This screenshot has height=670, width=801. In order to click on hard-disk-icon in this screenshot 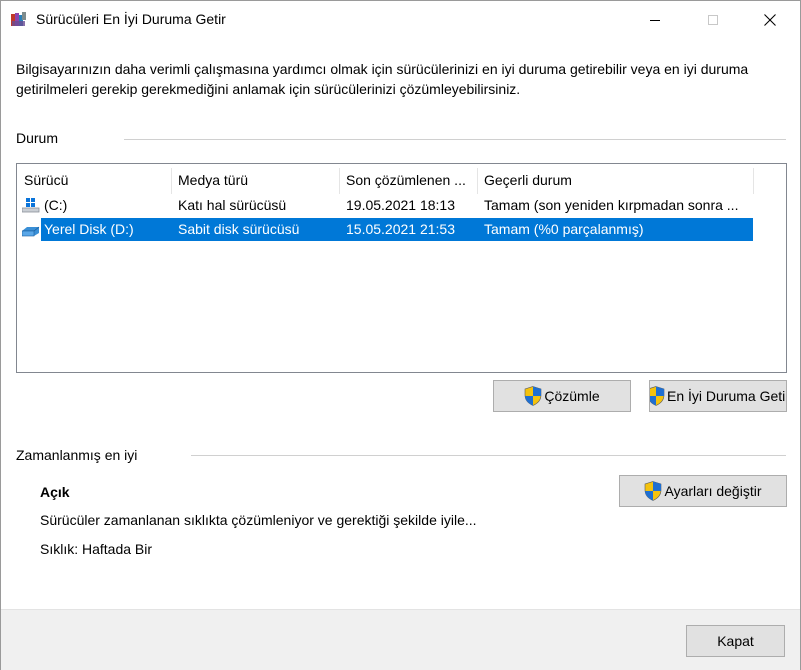, I will do `click(31, 231)`.